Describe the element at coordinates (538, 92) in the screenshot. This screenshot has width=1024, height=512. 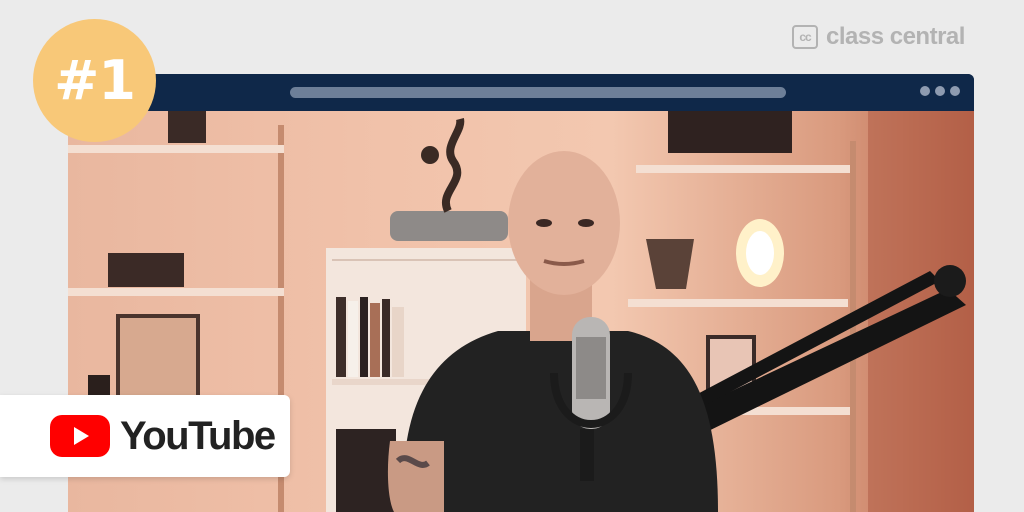
I see `address-bar` at that location.